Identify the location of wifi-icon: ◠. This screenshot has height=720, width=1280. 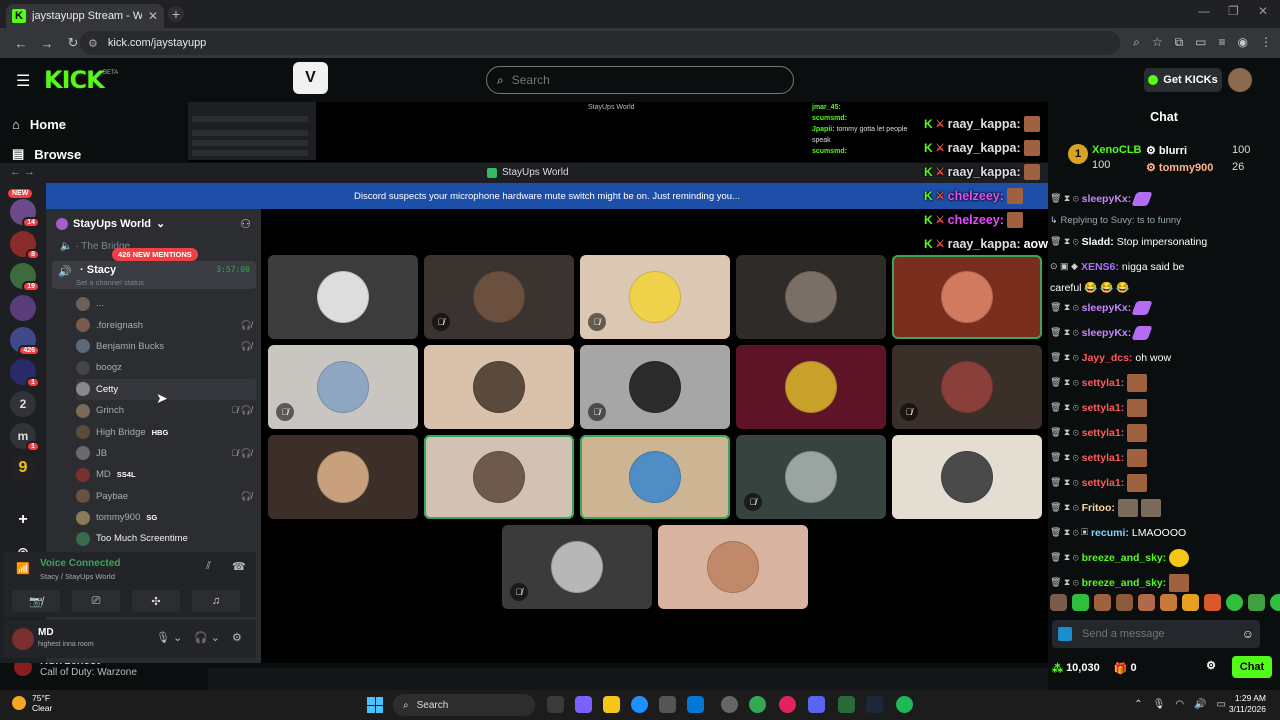
(1179, 704).